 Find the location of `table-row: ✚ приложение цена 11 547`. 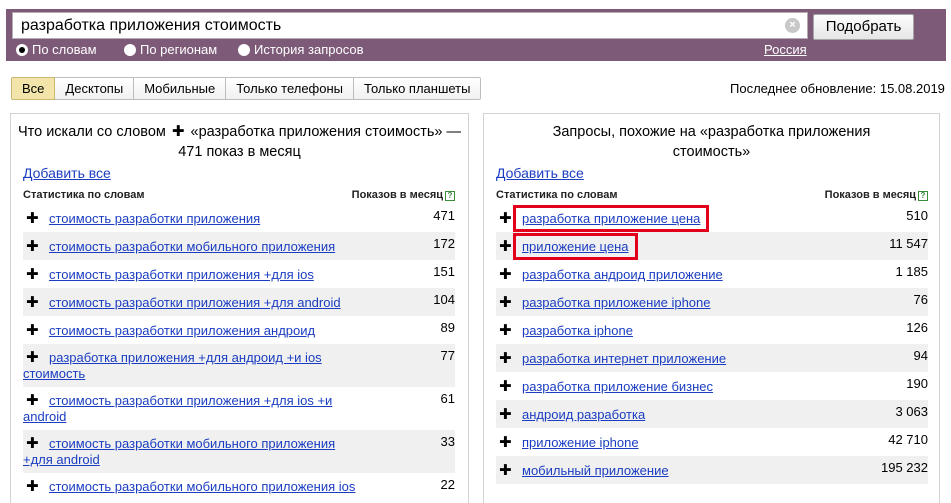

table-row: ✚ приложение цена 11 547 is located at coordinates (712, 246).